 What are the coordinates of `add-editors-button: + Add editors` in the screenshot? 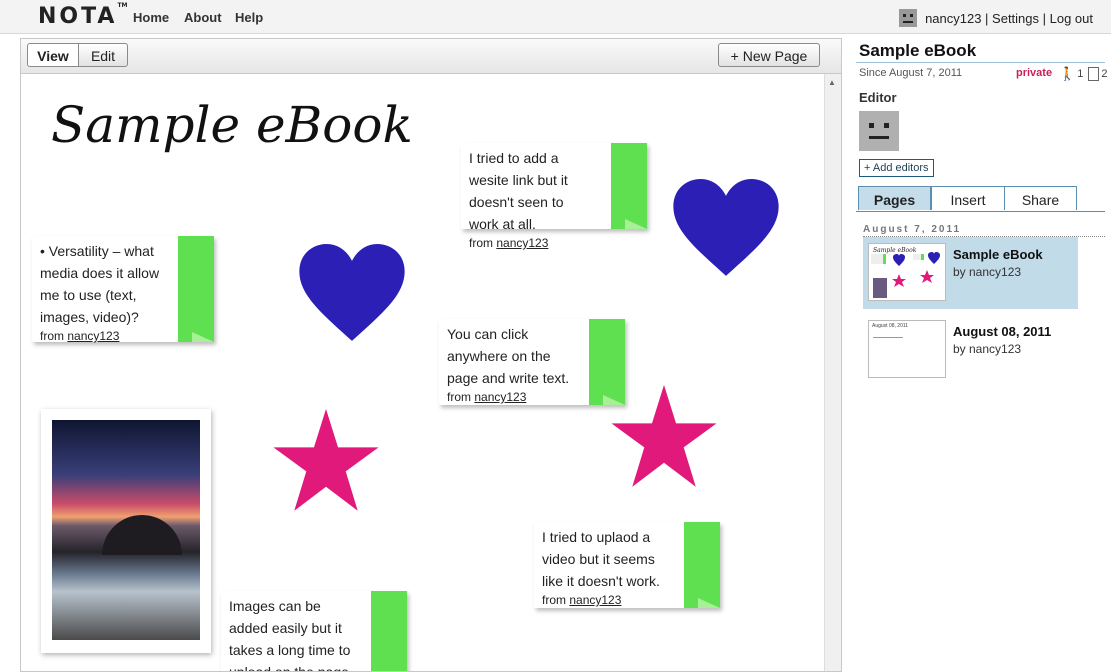 It's located at (896, 168).